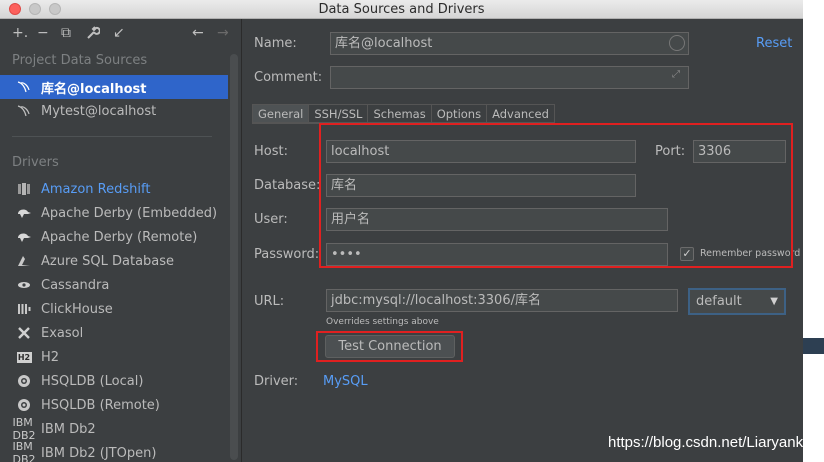 This screenshot has height=462, width=824. Describe the element at coordinates (100, 405) in the screenshot. I see `driver-label: HSQLDB (Remote)` at that location.